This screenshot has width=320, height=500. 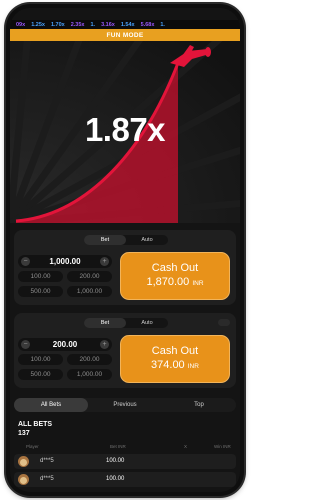 What do you see at coordinates (51, 405) in the screenshot?
I see `tab-all-bets: All Bets` at bounding box center [51, 405].